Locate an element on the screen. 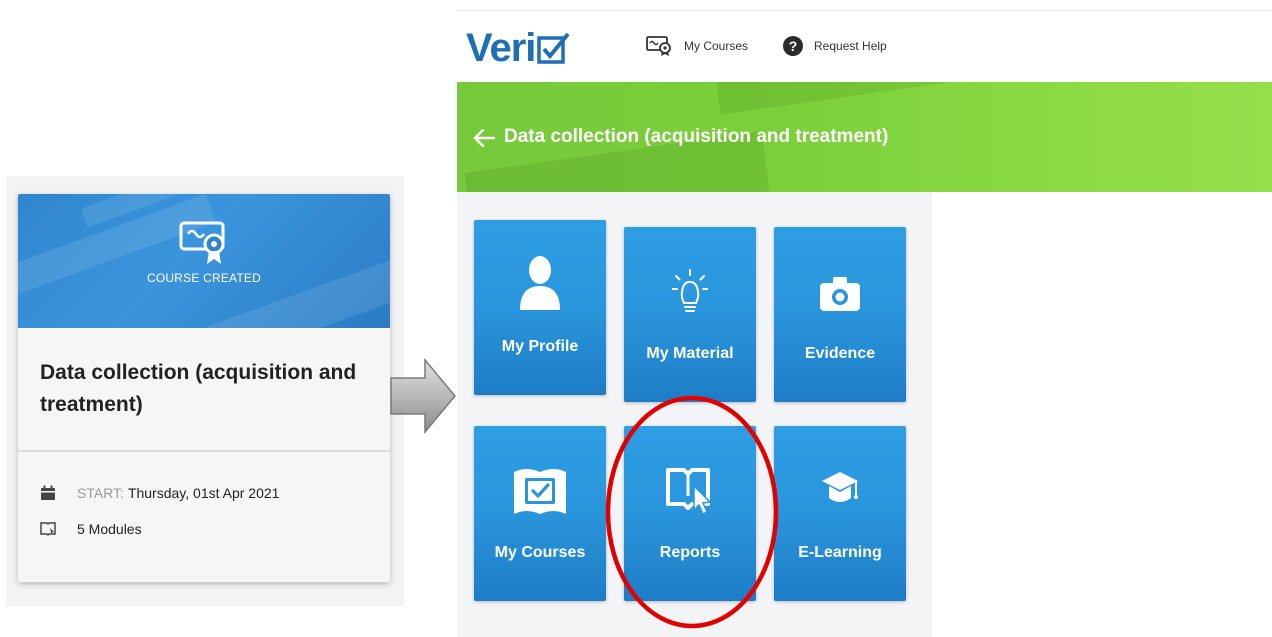 This screenshot has width=1272, height=637. nav-request-help-label: Request Help is located at coordinates (850, 46).